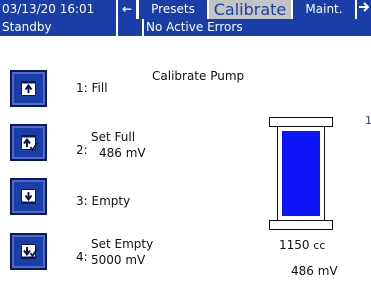 The height and width of the screenshot is (284, 371). I want to click on step-3-label: 3: Empty, so click(103, 201).